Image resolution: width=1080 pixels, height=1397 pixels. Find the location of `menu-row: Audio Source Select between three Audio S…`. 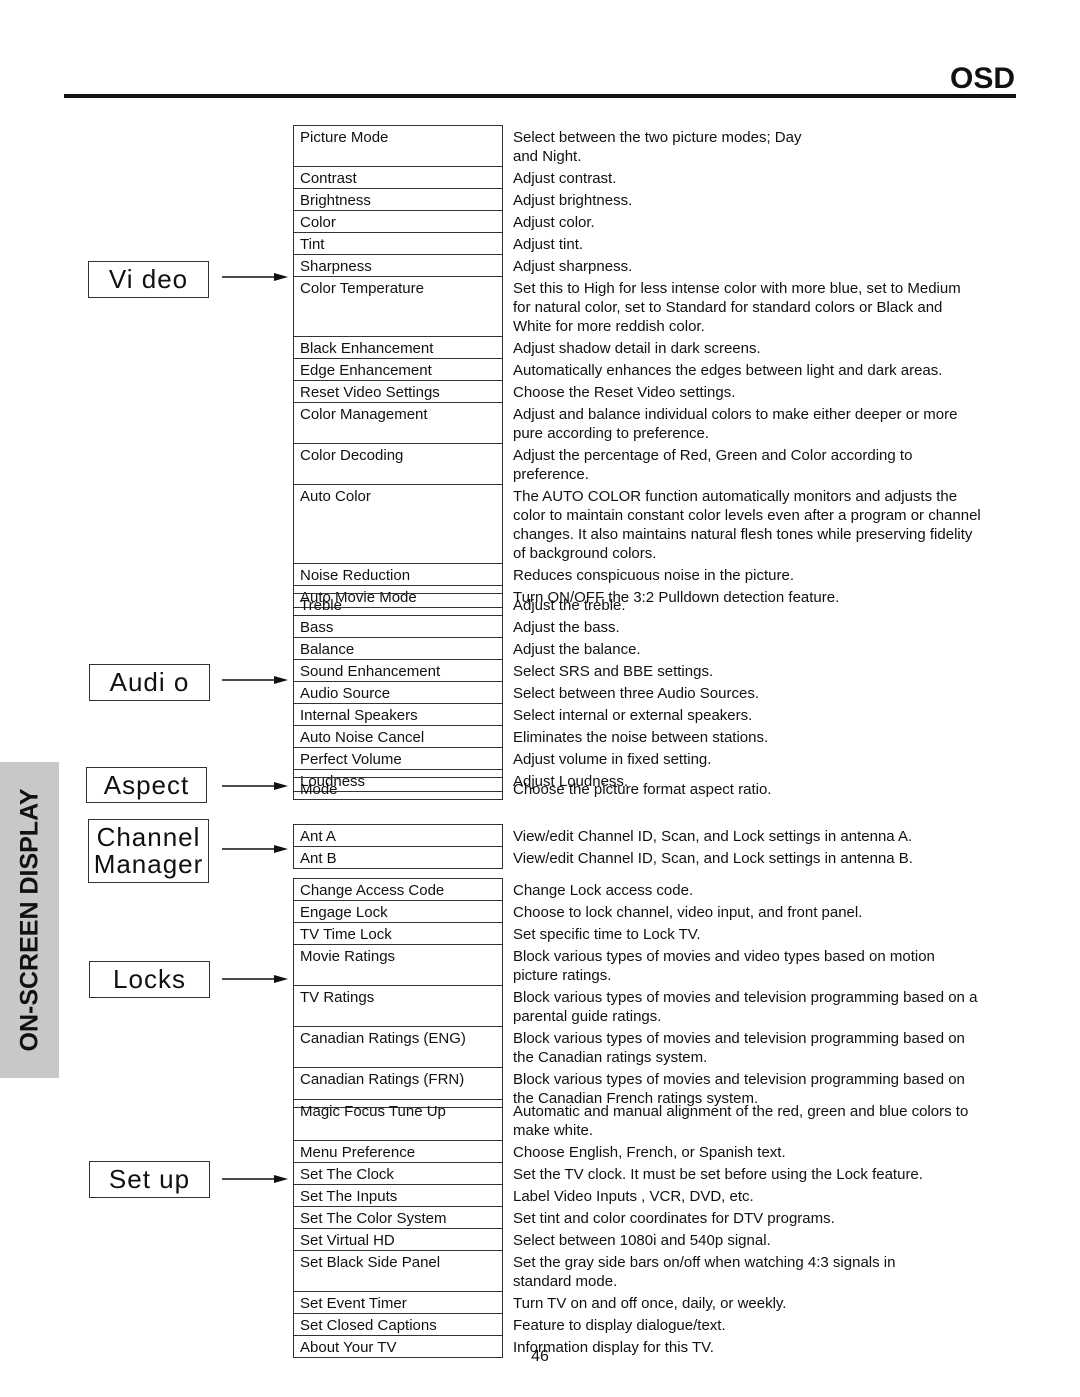

menu-row: Audio Source Select between three Audio S… is located at coordinates (663, 692).